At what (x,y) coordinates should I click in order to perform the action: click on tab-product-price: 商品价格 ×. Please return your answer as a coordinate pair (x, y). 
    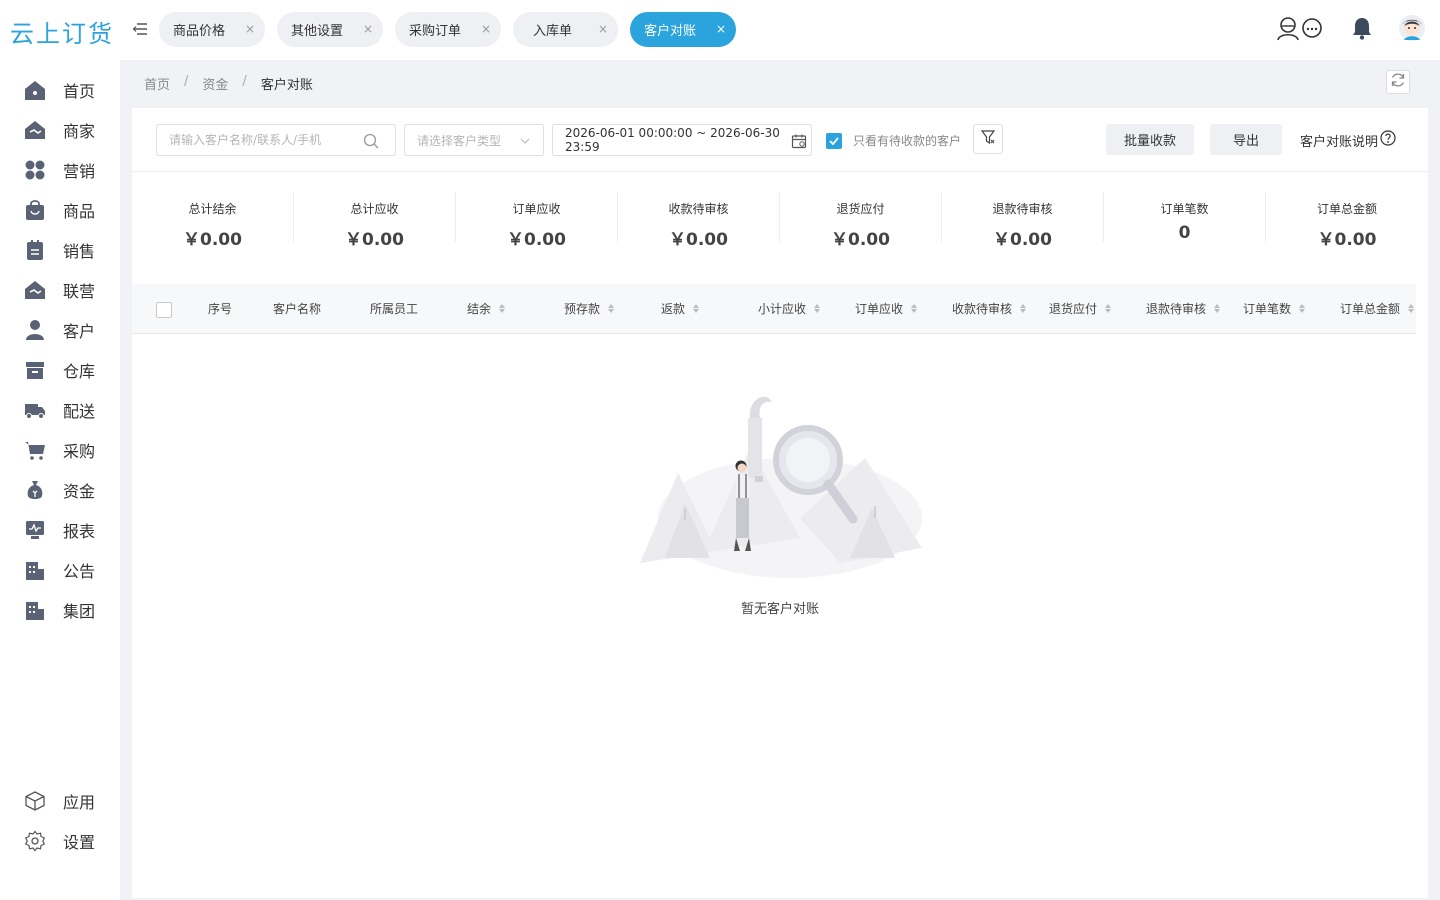
    Looking at the image, I should click on (212, 29).